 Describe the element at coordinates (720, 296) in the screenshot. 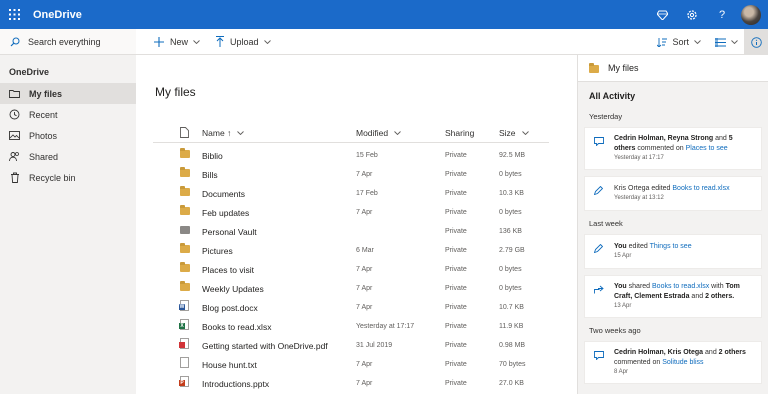

I see `activity-others: 2 others.` at that location.